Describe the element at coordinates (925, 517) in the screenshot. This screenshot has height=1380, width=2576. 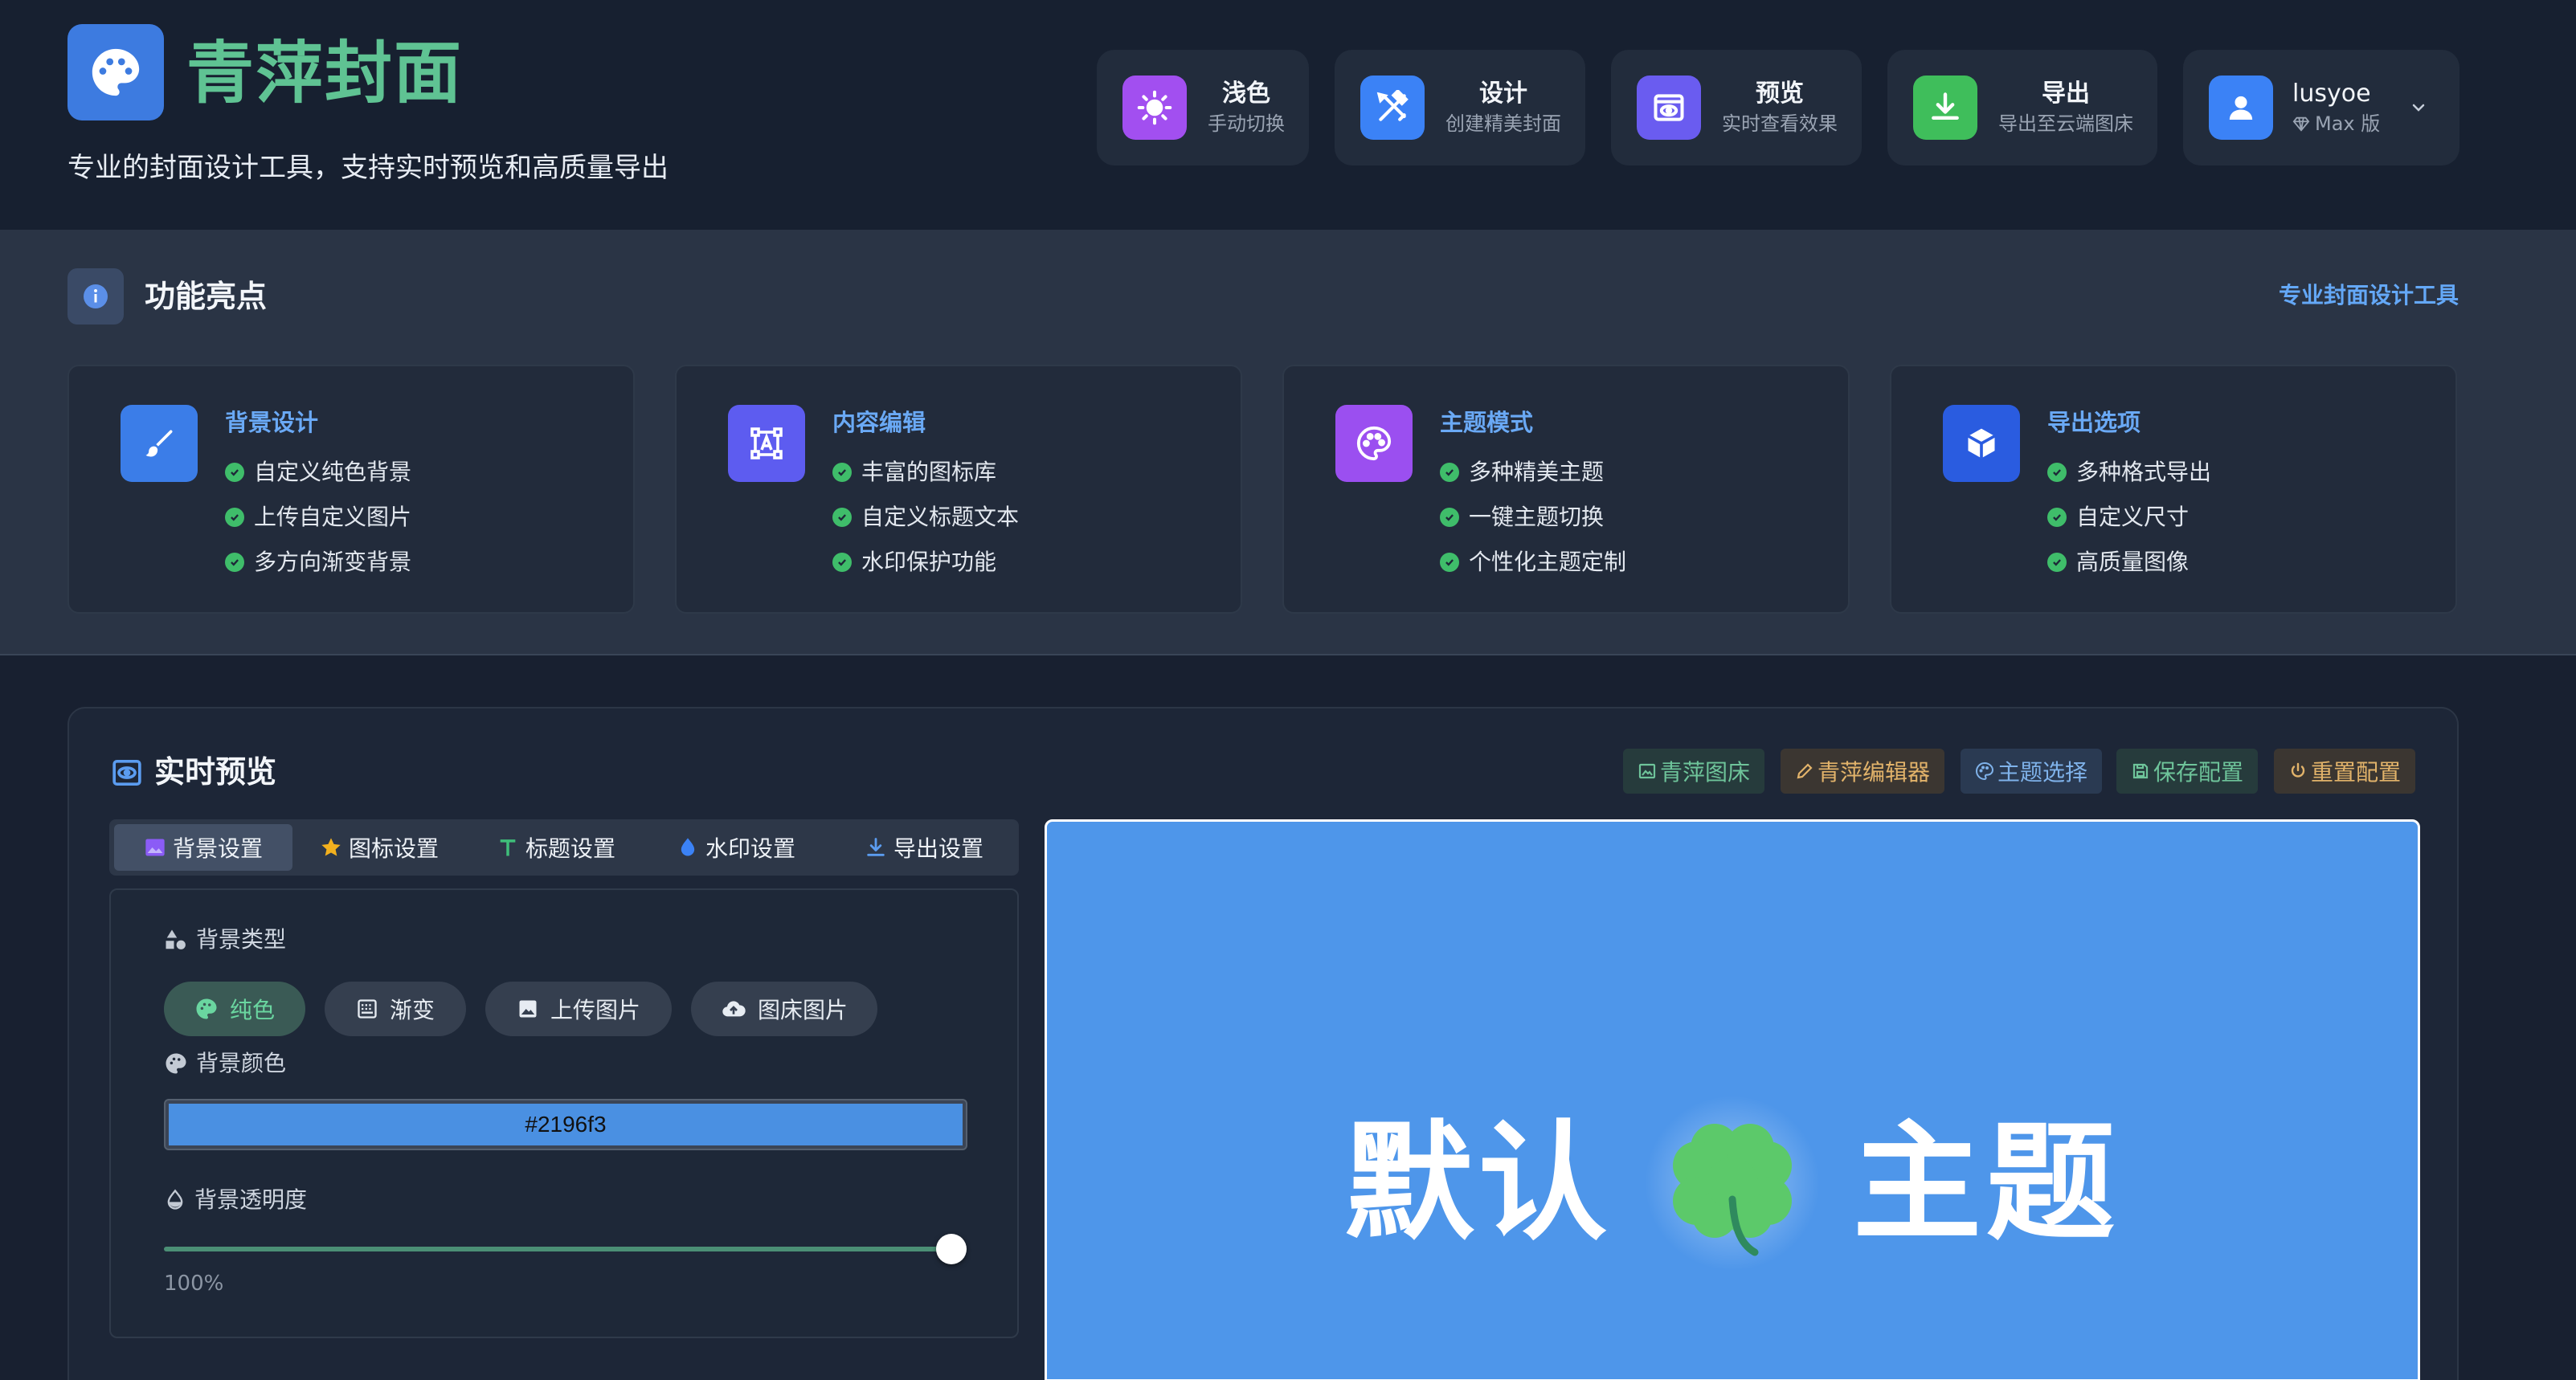
I see `feature-item: 自定义标题文本` at that location.